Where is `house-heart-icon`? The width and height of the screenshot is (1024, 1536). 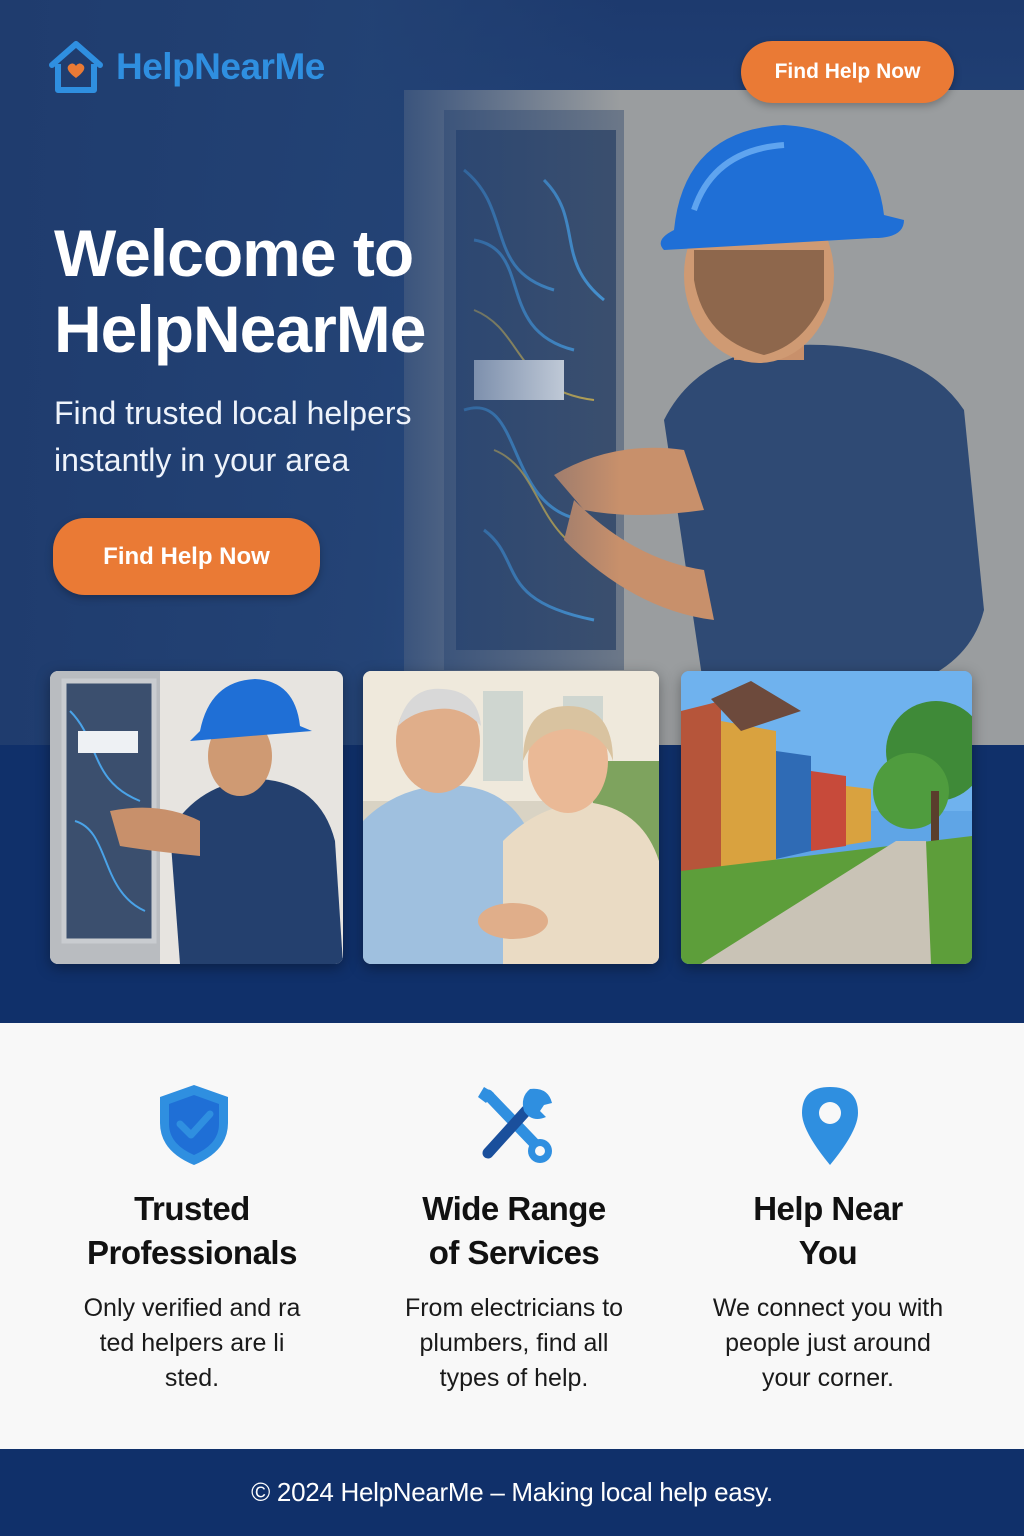 house-heart-icon is located at coordinates (76, 67).